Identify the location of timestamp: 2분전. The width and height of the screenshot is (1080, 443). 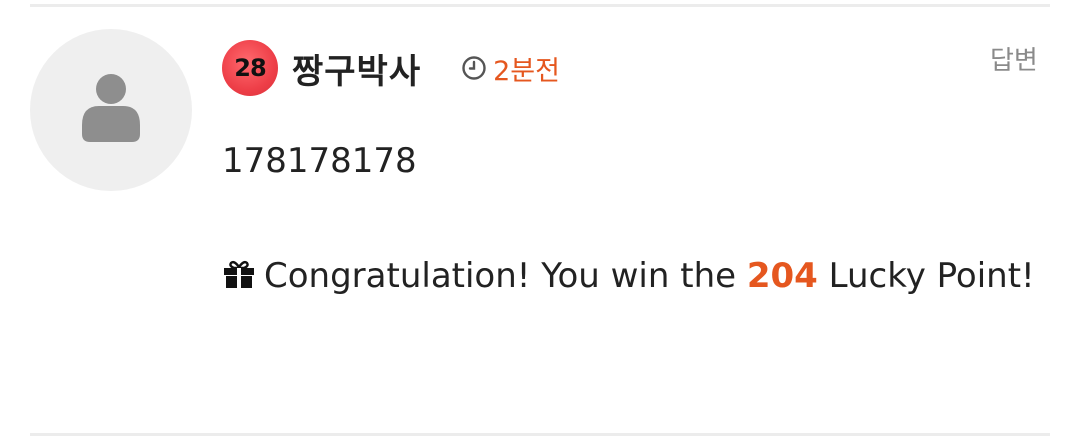
(510, 68).